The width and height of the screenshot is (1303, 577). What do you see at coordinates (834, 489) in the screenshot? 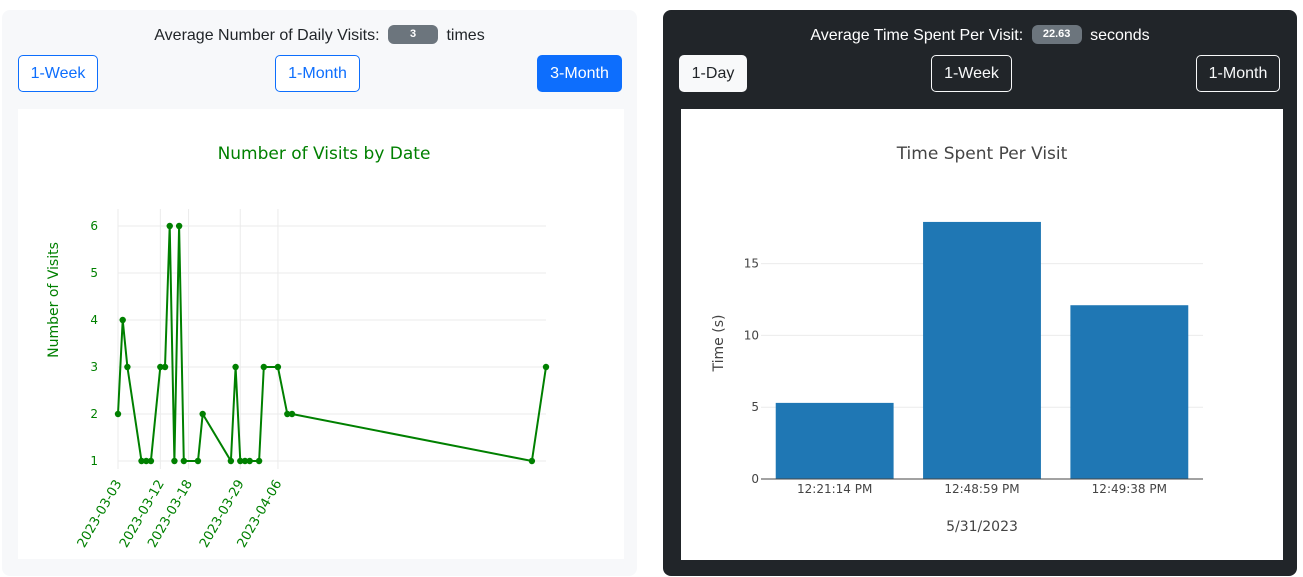
I see `time-x-tick-label: 12:21:14 PM` at bounding box center [834, 489].